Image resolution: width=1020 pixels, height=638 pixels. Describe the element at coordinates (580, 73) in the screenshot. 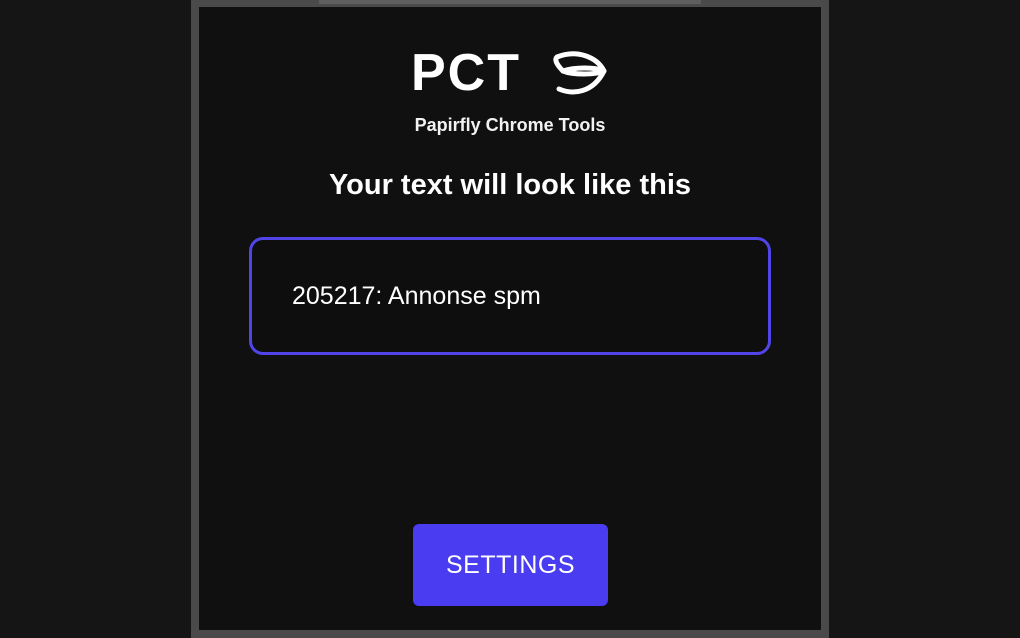

I see `papirfly-leaf-icon` at that location.